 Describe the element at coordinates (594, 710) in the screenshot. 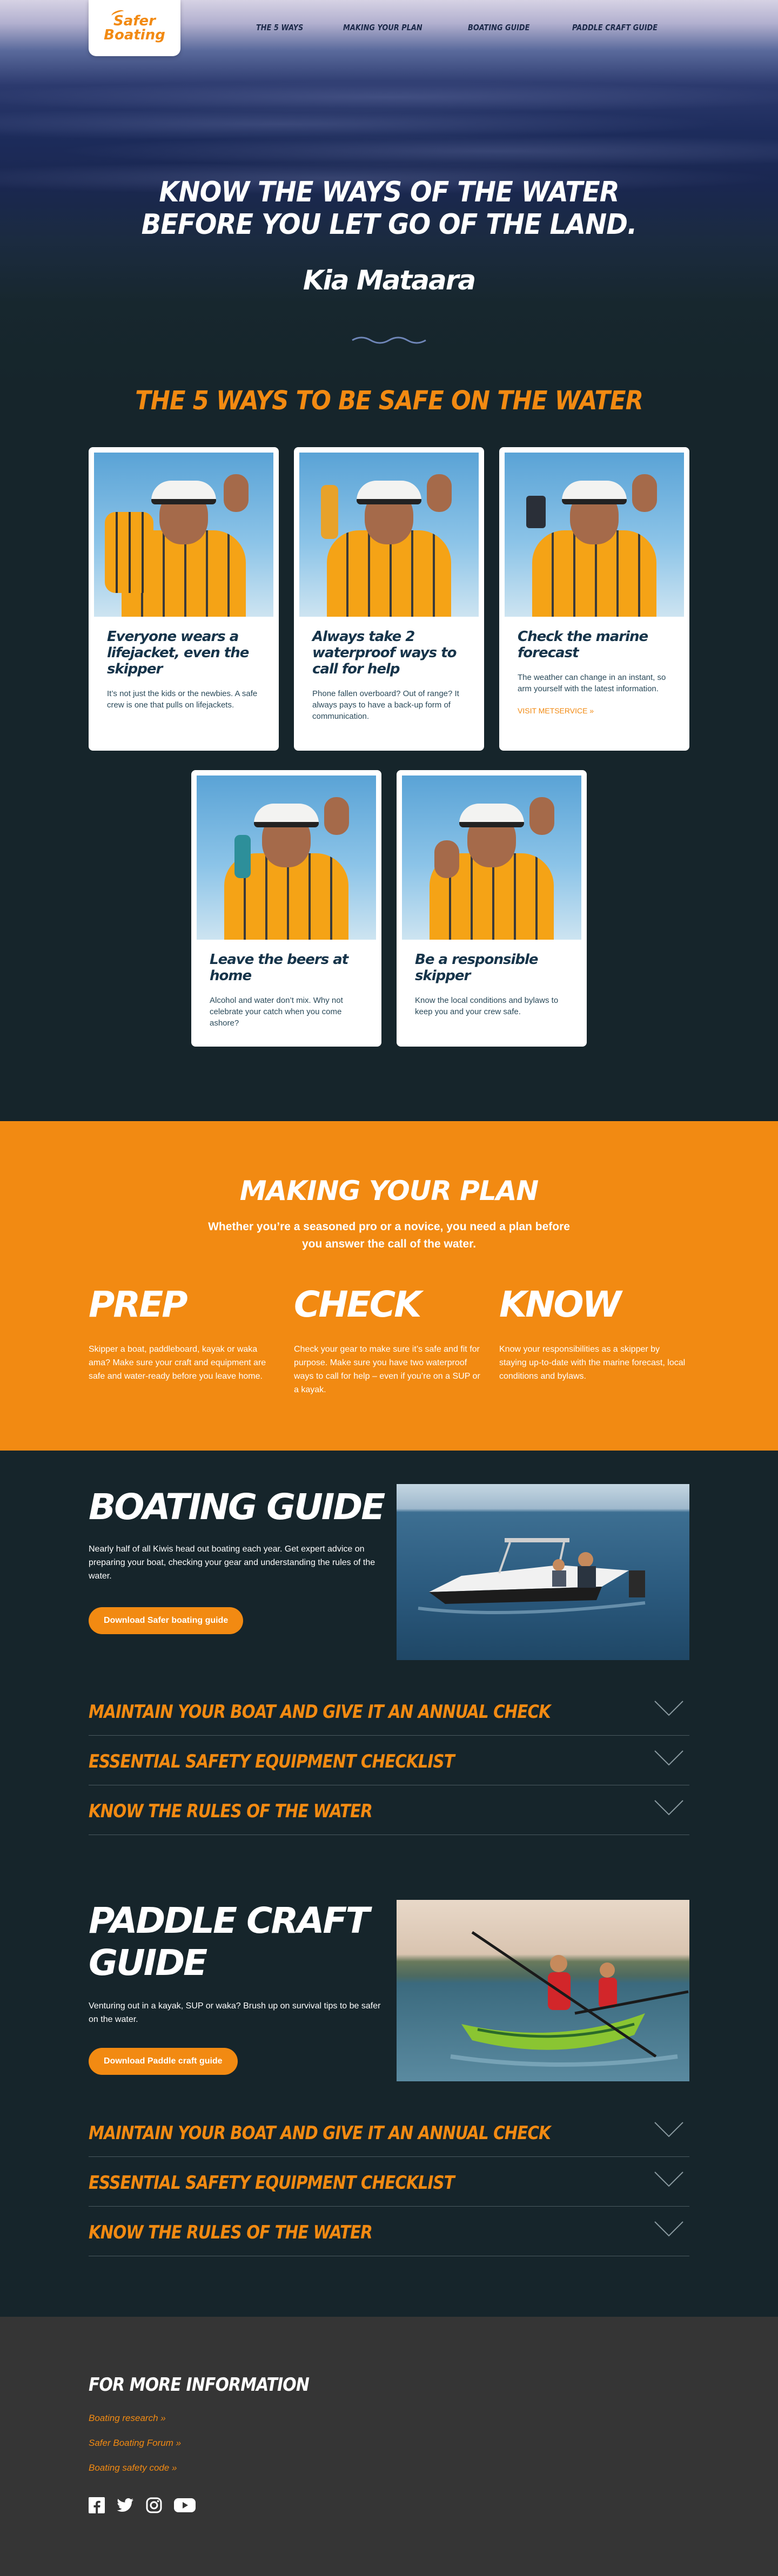

I see `metservice-link: VISIT METSERVICE »` at that location.